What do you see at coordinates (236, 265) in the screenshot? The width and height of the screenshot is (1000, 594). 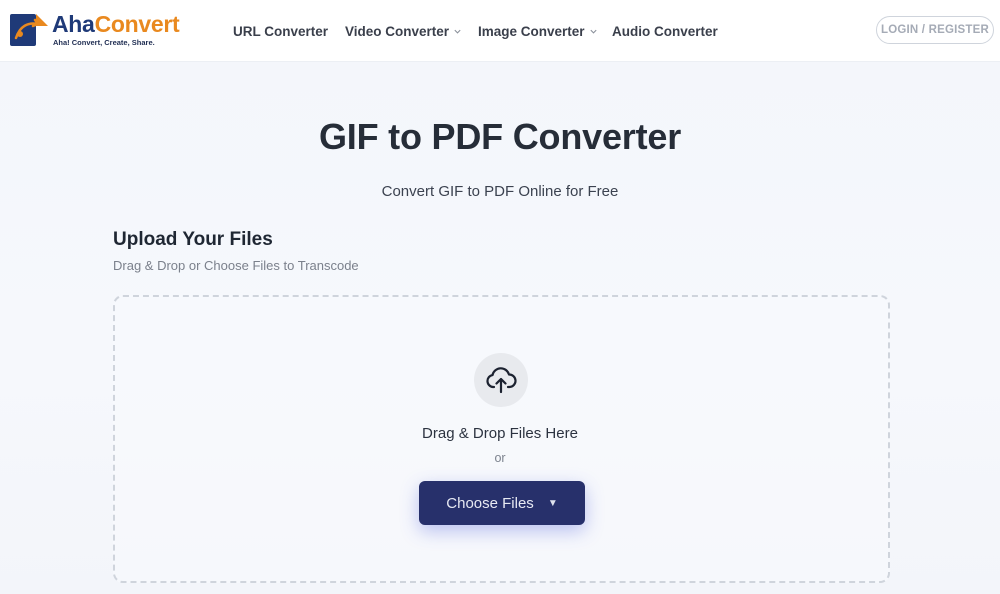 I see `upload-subheading: Drag & Drop or Choose Files to Transcode` at bounding box center [236, 265].